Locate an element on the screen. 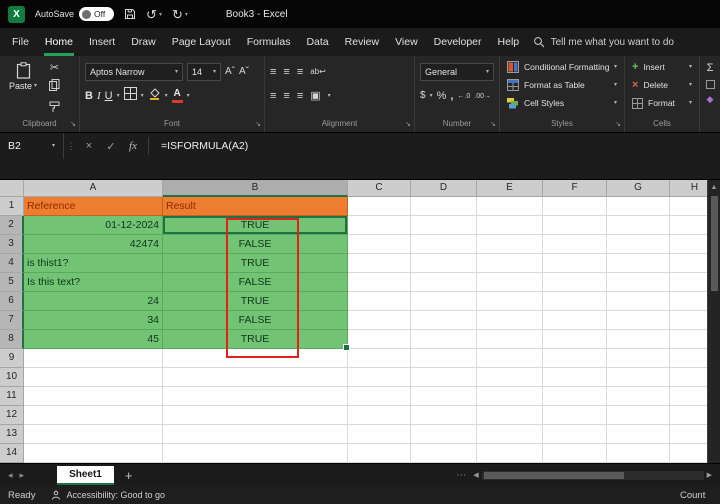 Image resolution: width=720 pixels, height=504 pixels. cell-F14 is located at coordinates (575, 453).